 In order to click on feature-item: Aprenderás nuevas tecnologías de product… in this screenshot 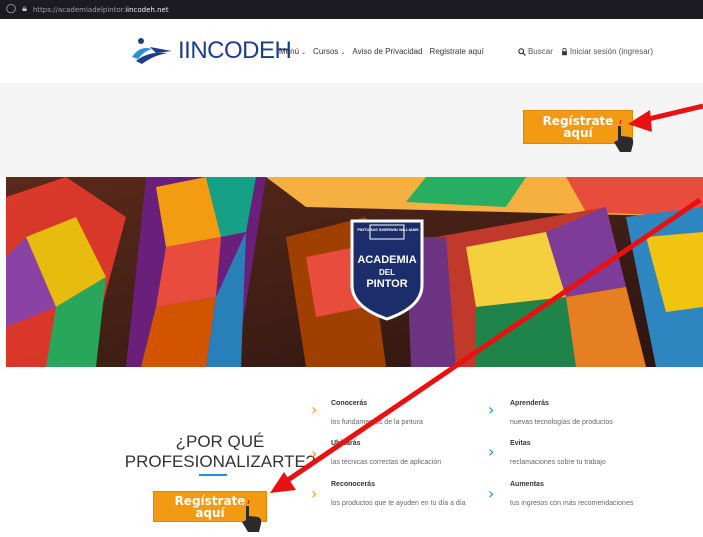, I will do `click(561, 413)`.